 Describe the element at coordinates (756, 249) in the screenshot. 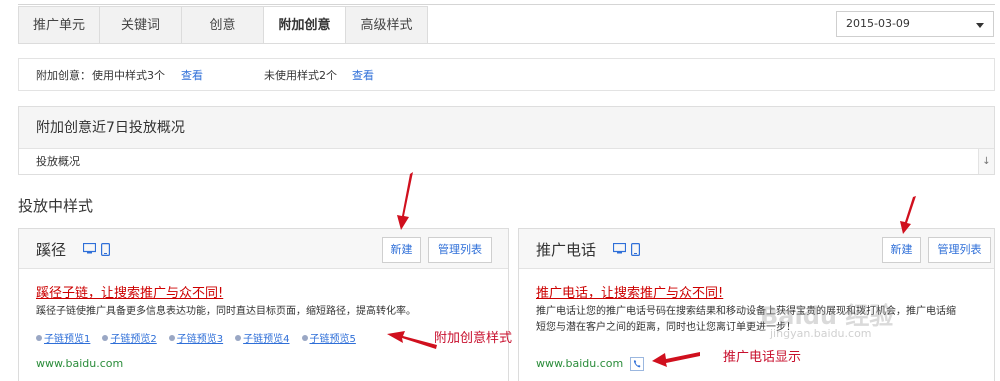

I see `card-header: 推广电话 新建 管理列表` at that location.